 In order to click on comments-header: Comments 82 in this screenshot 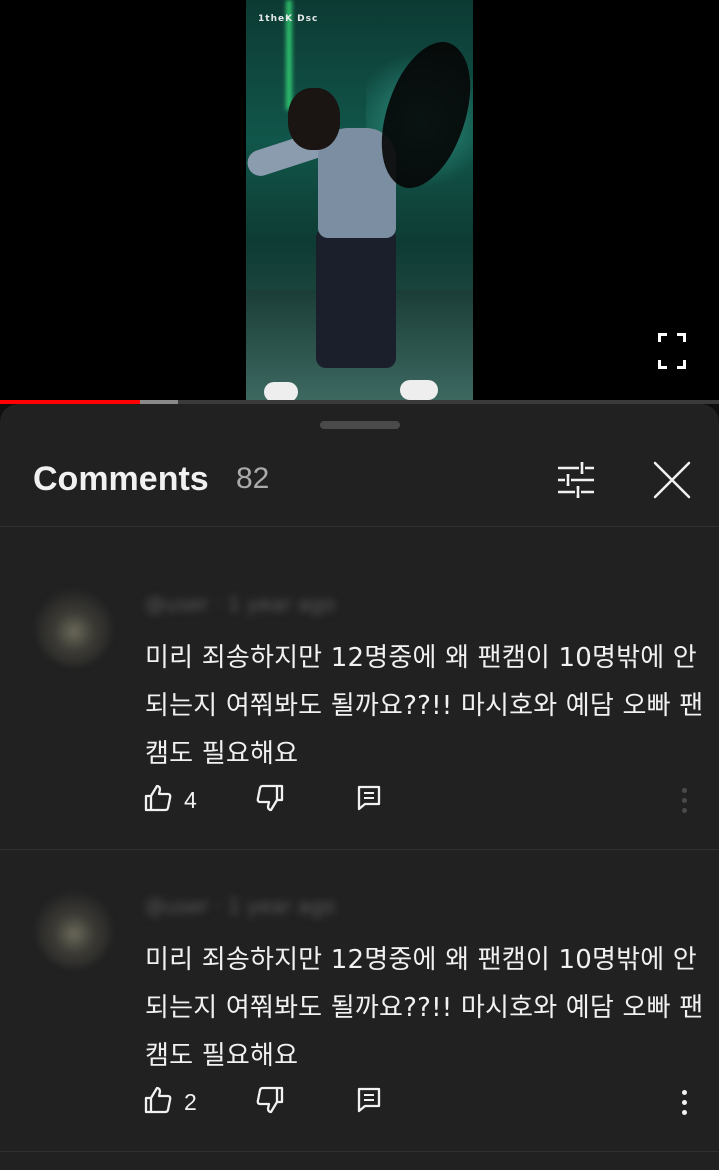, I will do `click(359, 485)`.